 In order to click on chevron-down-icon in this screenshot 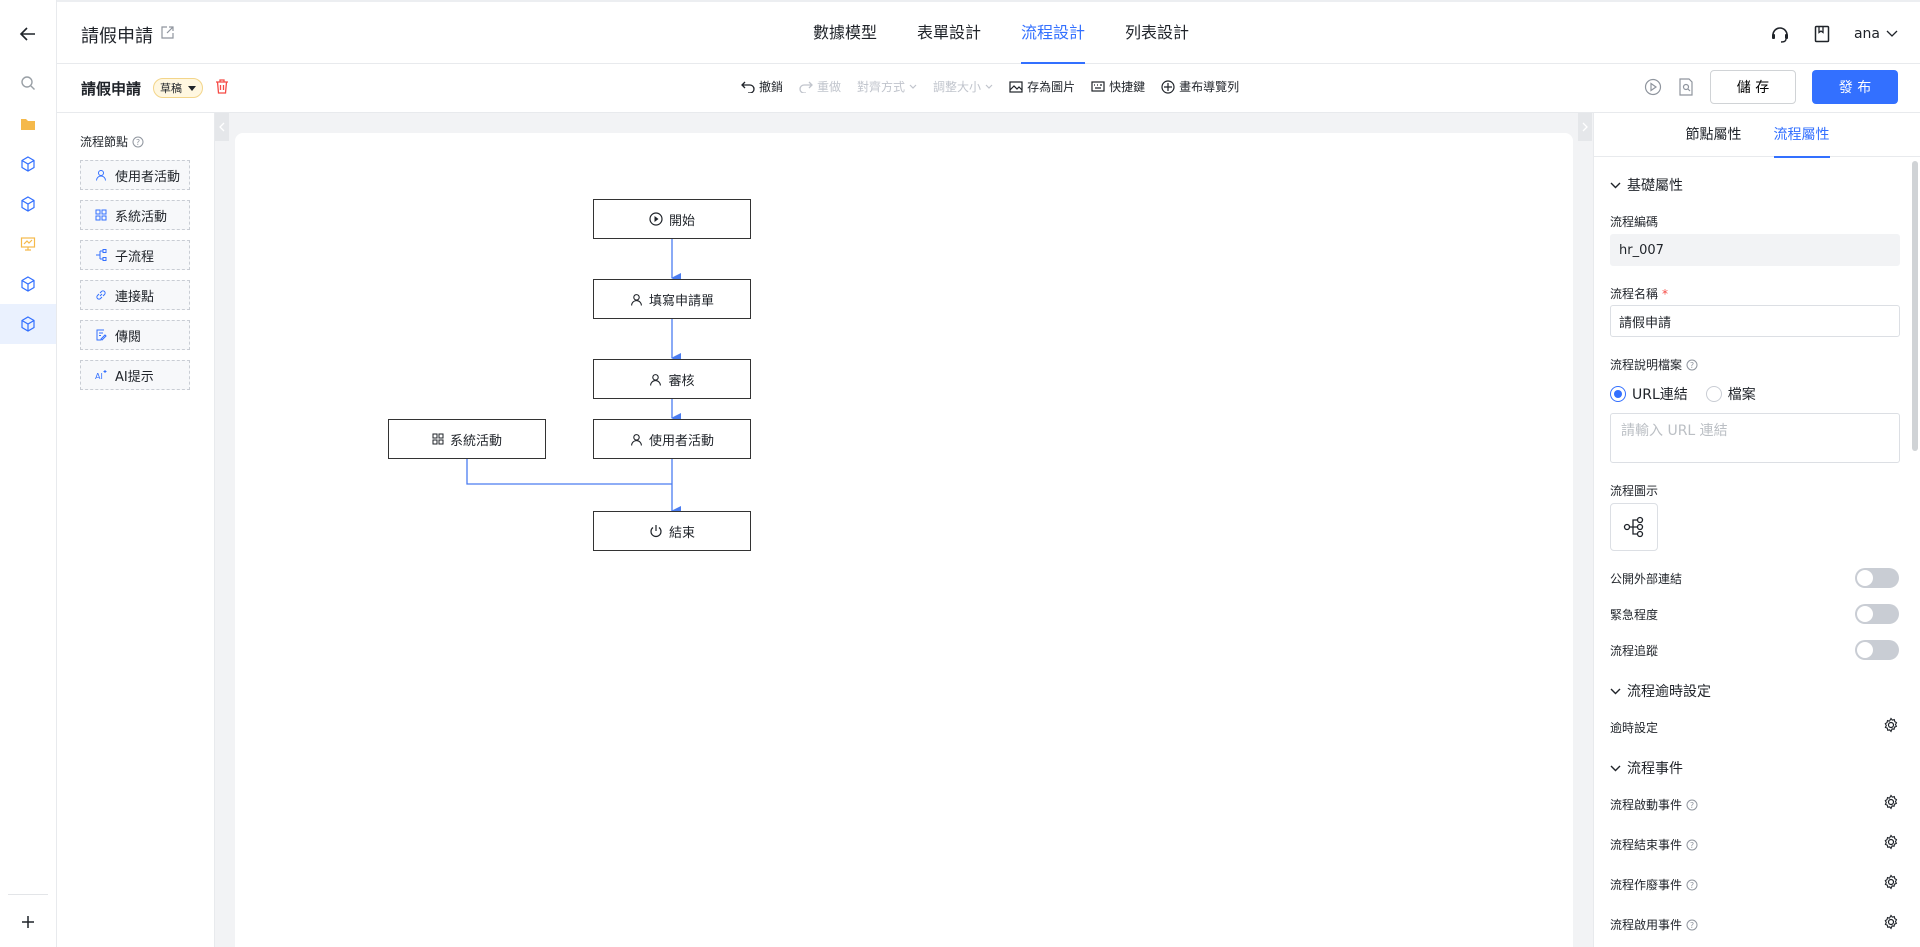, I will do `click(1615, 768)`.